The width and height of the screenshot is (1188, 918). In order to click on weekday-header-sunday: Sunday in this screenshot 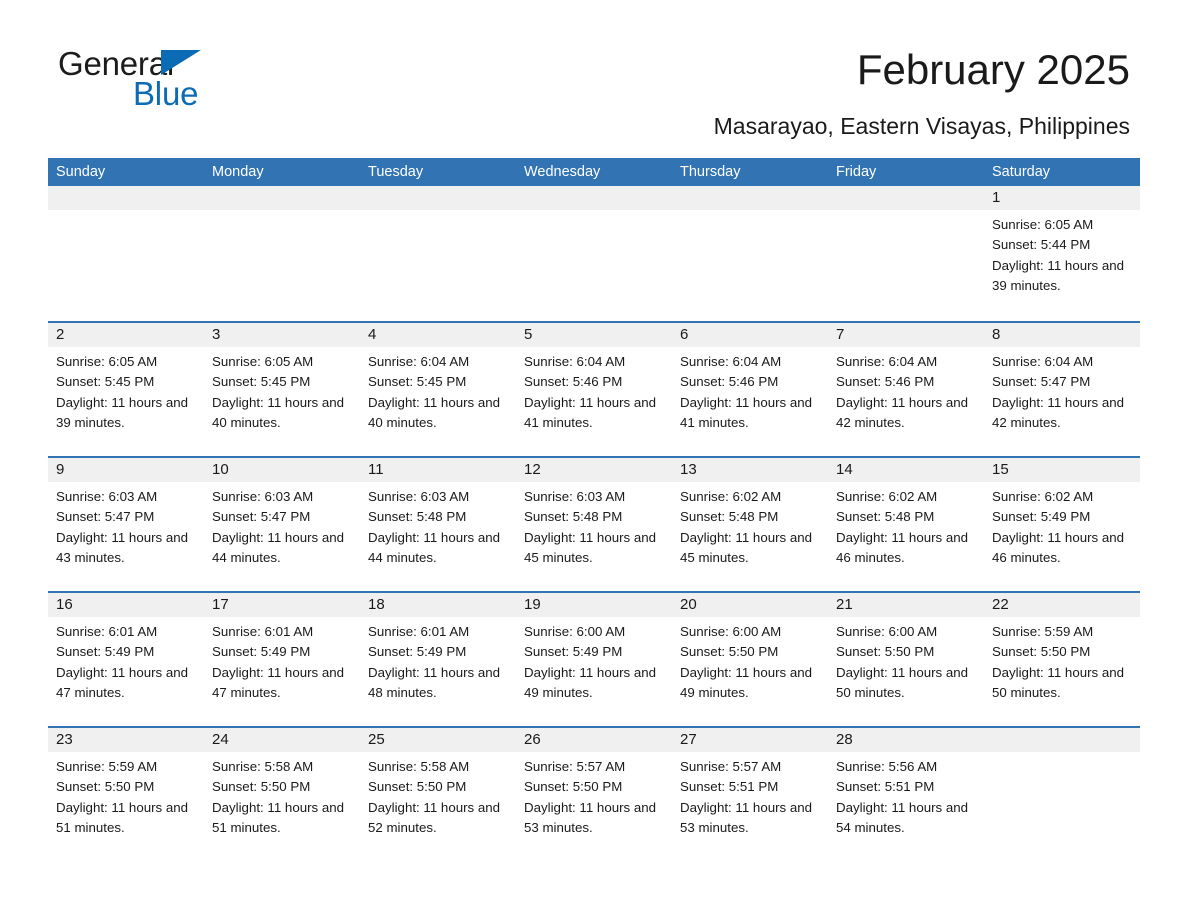, I will do `click(81, 172)`.